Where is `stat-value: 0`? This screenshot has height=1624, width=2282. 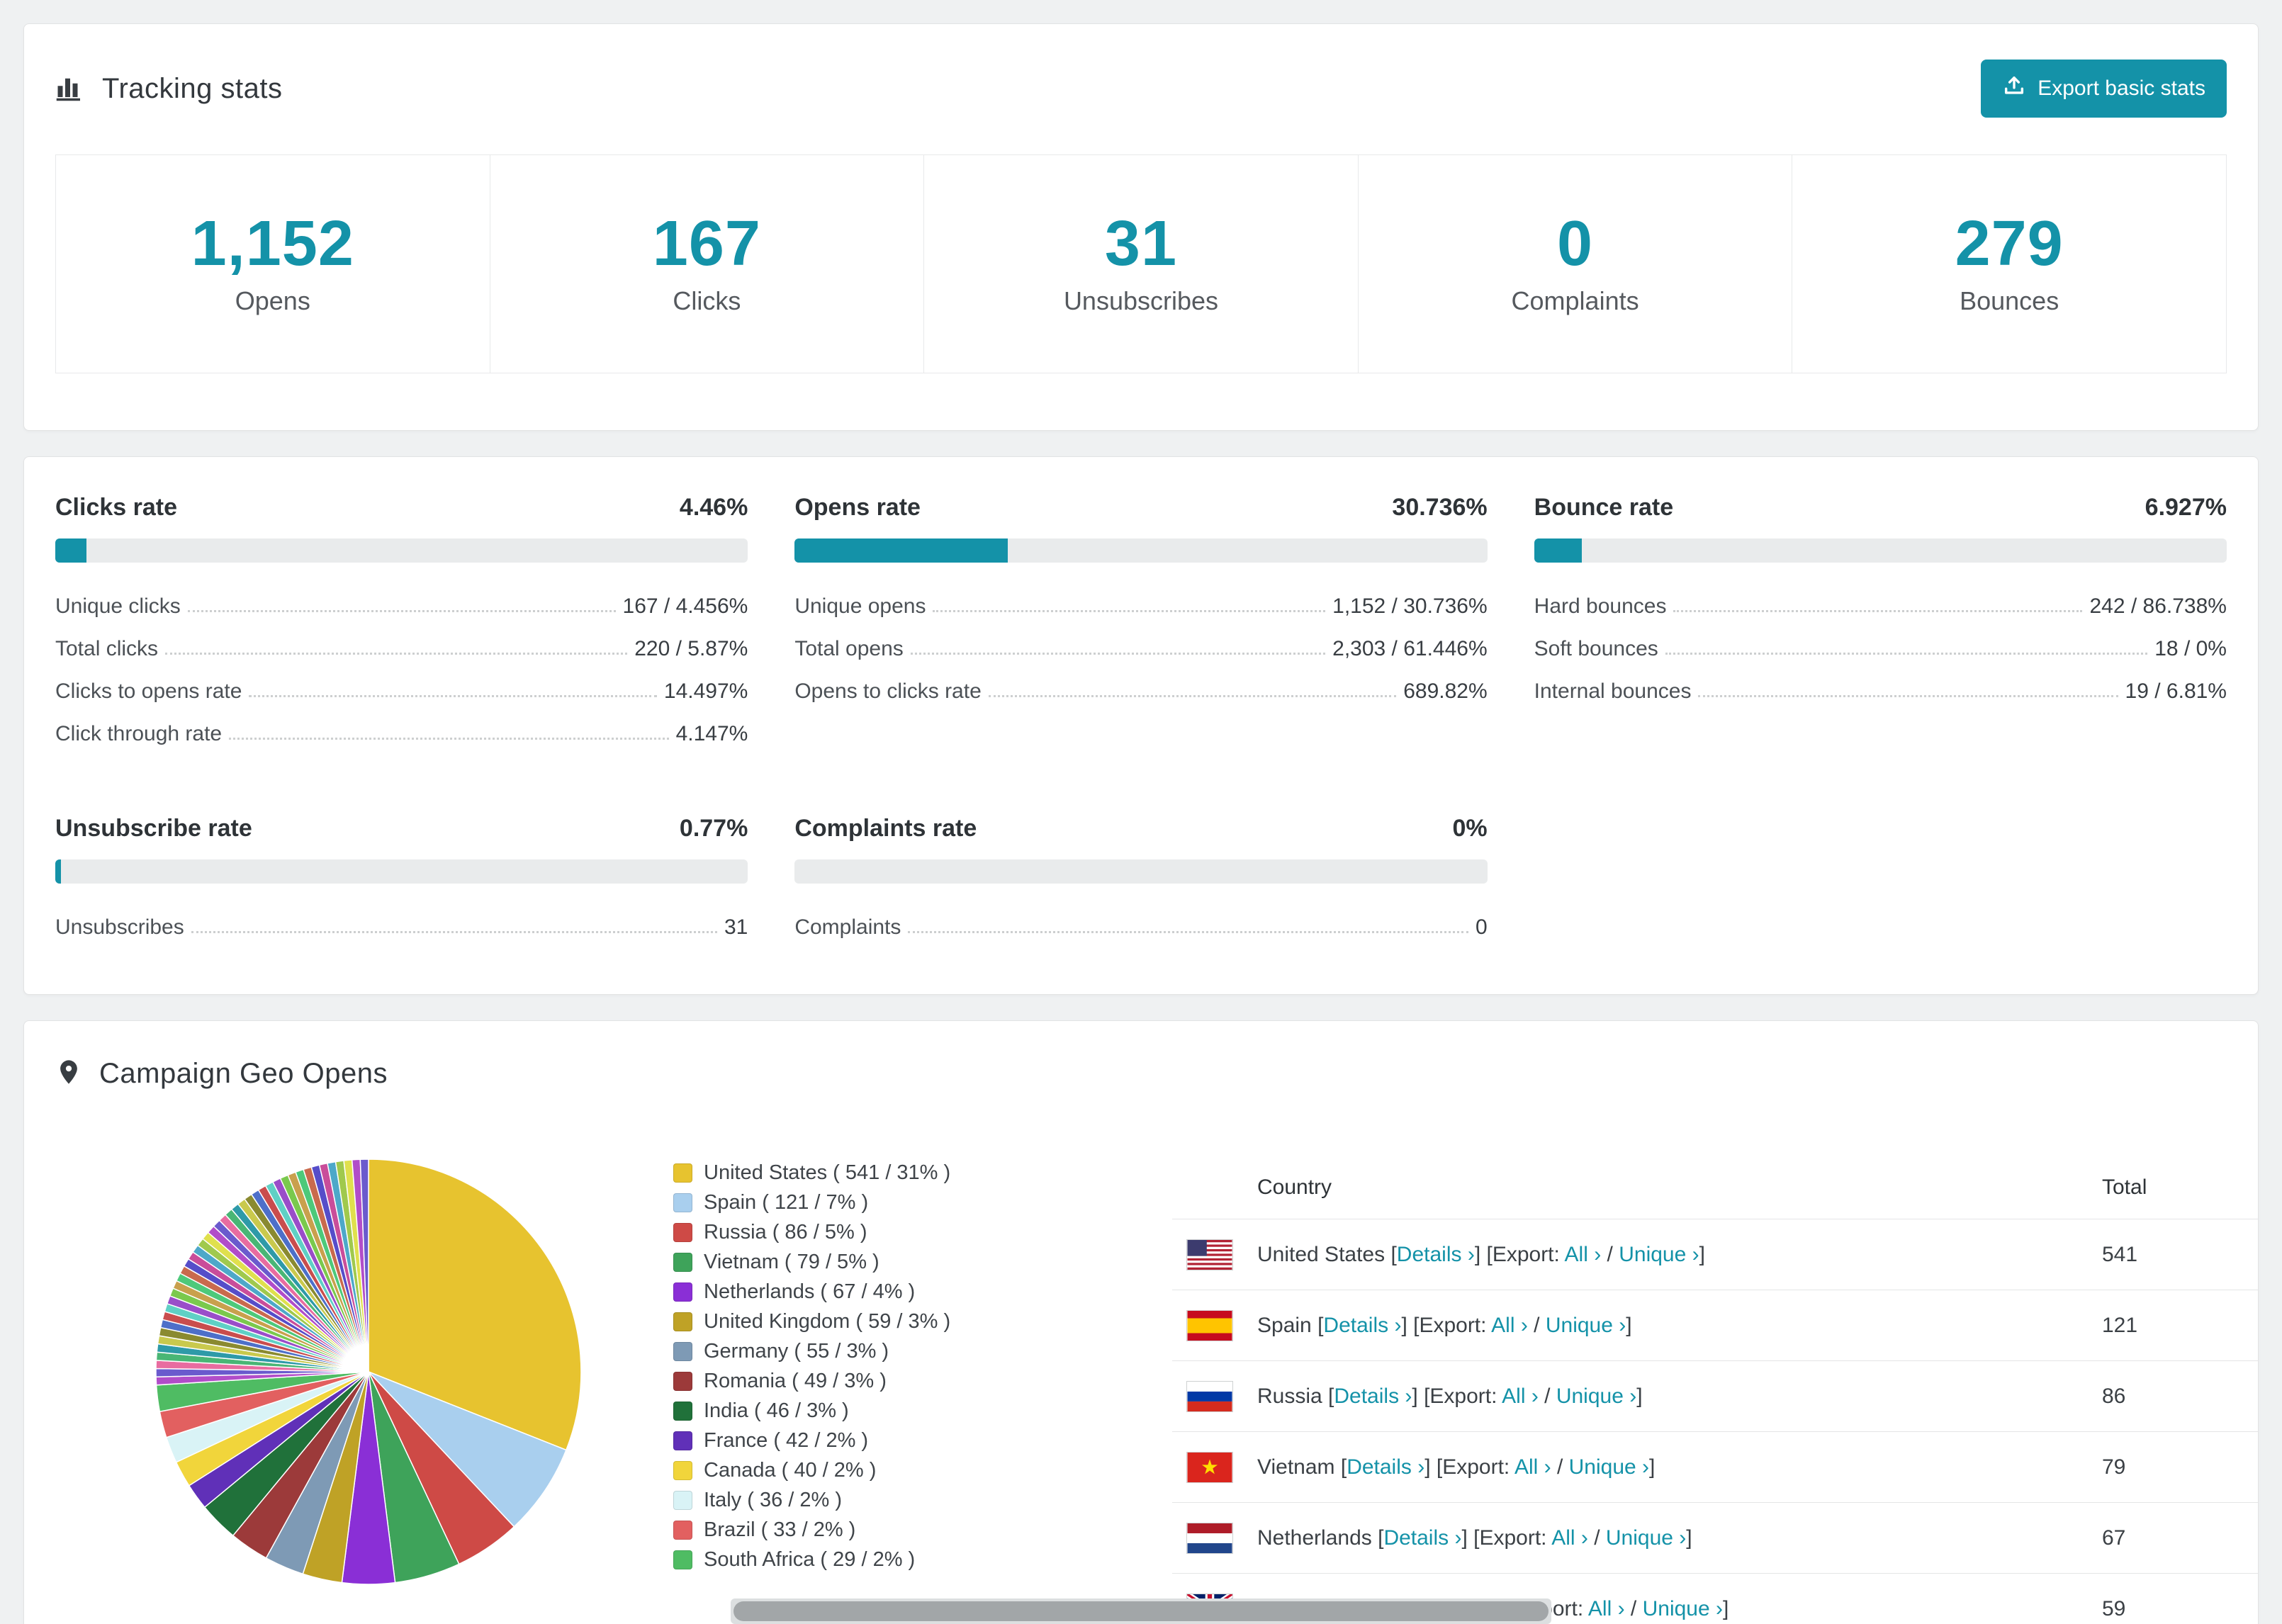 stat-value: 0 is located at coordinates (1575, 244).